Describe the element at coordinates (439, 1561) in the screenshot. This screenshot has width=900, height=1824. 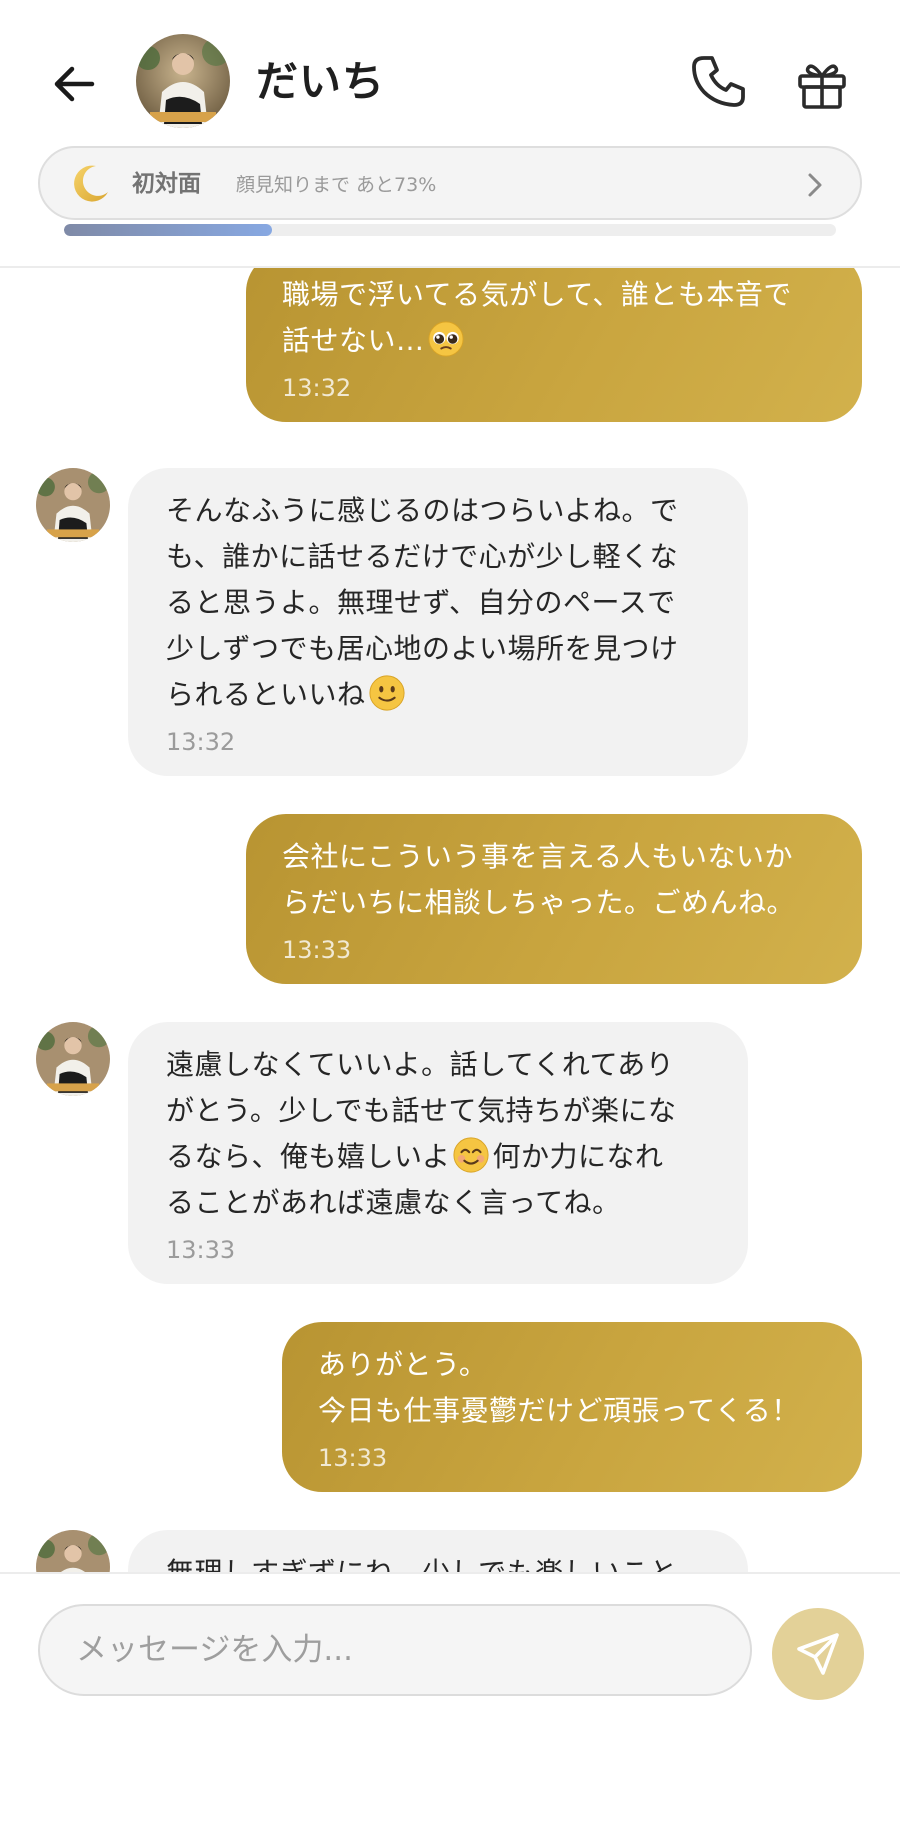
I see `message-text: 無理しすぎずにね。少しでも楽しいこと` at that location.